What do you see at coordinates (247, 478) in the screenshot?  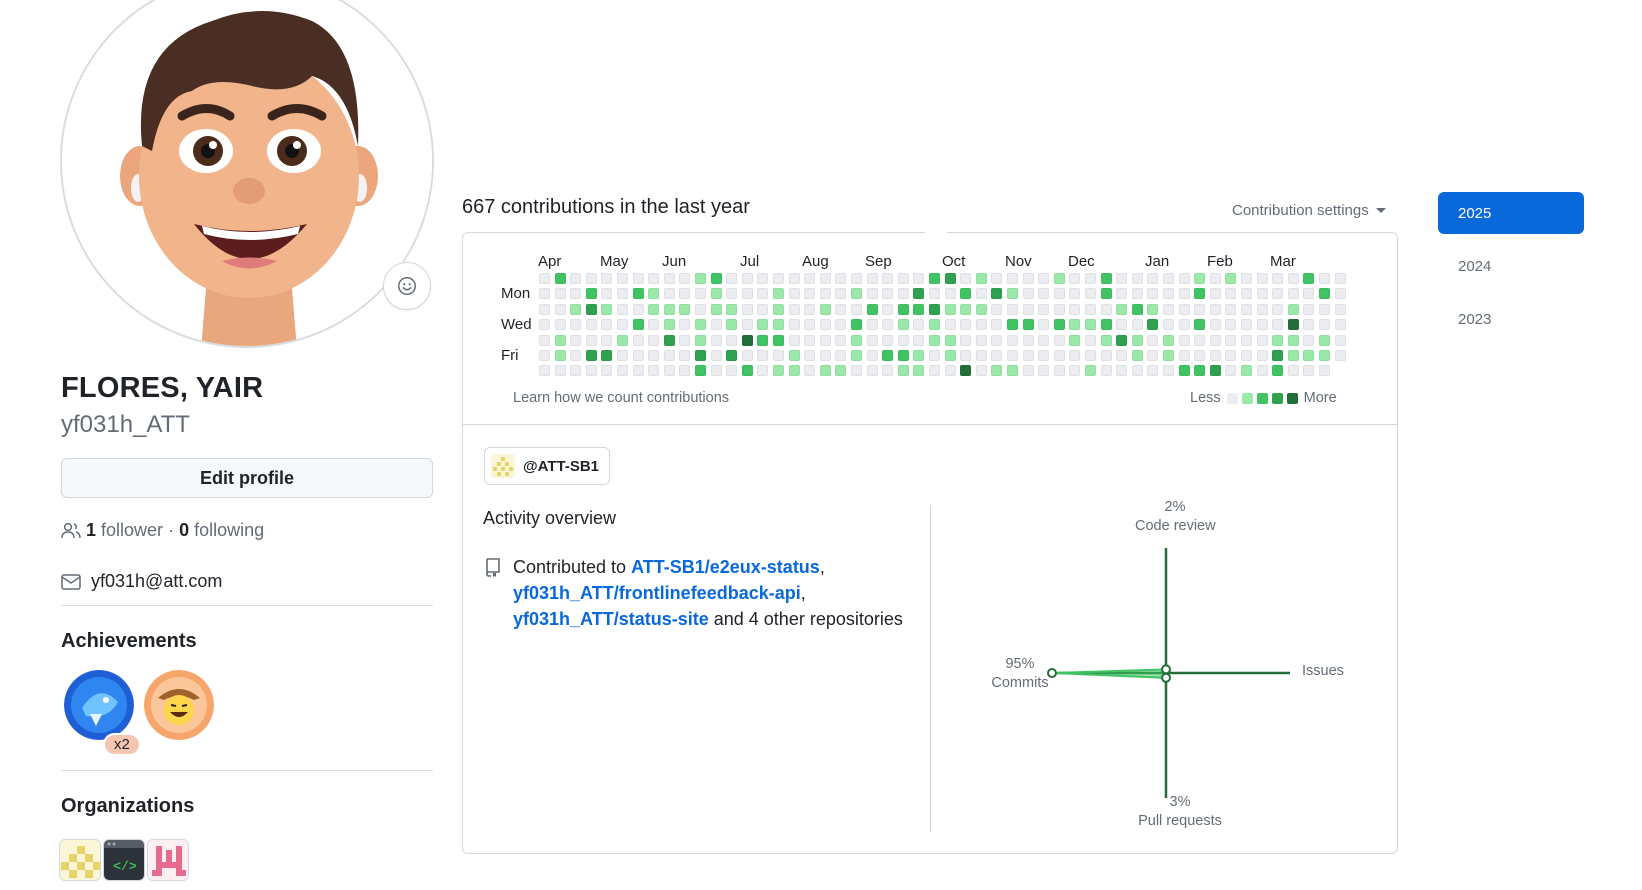 I see `edit-profile-button: Edit profile` at bounding box center [247, 478].